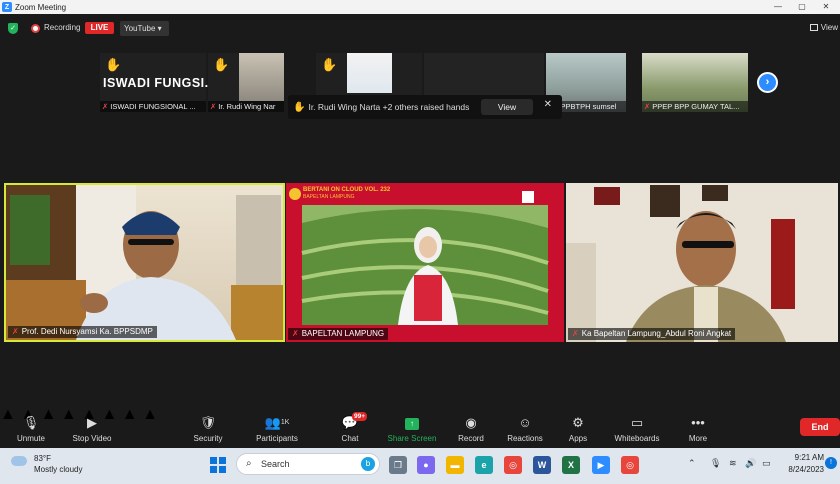 The height and width of the screenshot is (484, 840). What do you see at coordinates (513, 465) in the screenshot?
I see `chrome-icon: ◎` at bounding box center [513, 465].